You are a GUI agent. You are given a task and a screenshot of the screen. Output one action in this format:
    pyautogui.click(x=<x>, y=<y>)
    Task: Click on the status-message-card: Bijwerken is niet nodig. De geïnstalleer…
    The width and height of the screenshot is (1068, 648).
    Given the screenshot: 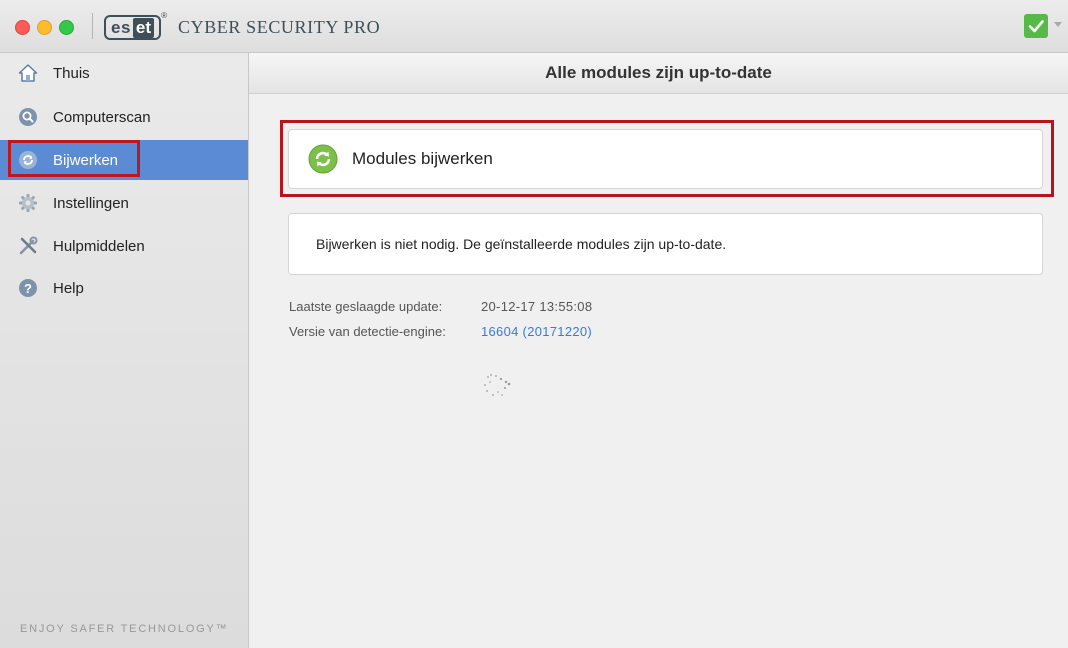 What is the action you would take?
    pyautogui.click(x=665, y=244)
    